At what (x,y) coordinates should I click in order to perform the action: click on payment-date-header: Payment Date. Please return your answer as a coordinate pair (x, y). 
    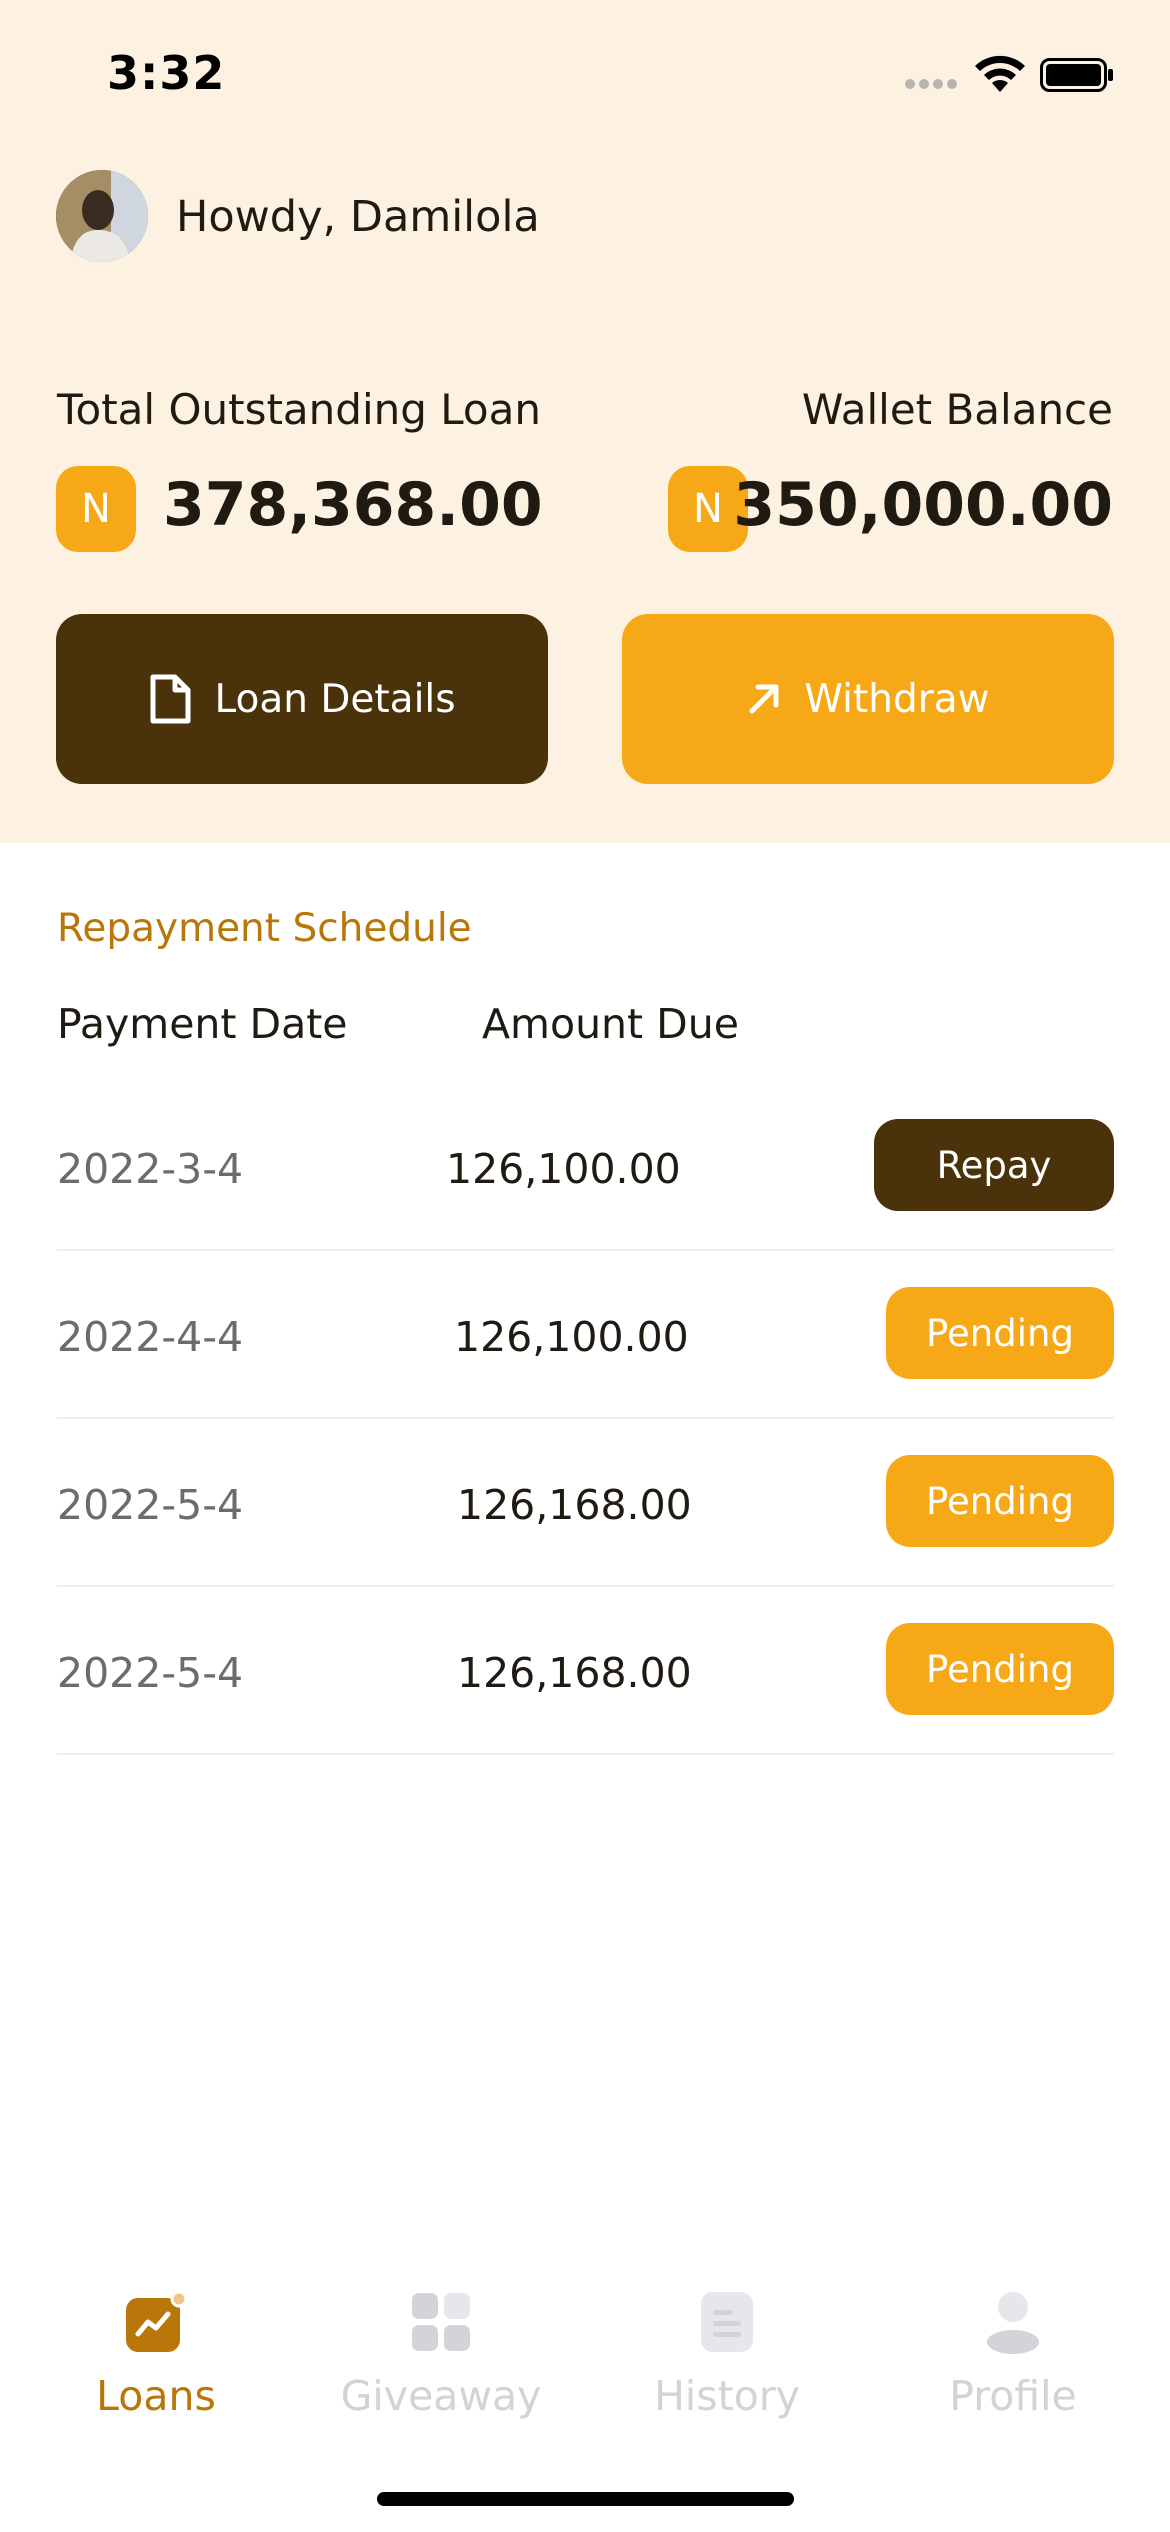
    Looking at the image, I should click on (202, 1024).